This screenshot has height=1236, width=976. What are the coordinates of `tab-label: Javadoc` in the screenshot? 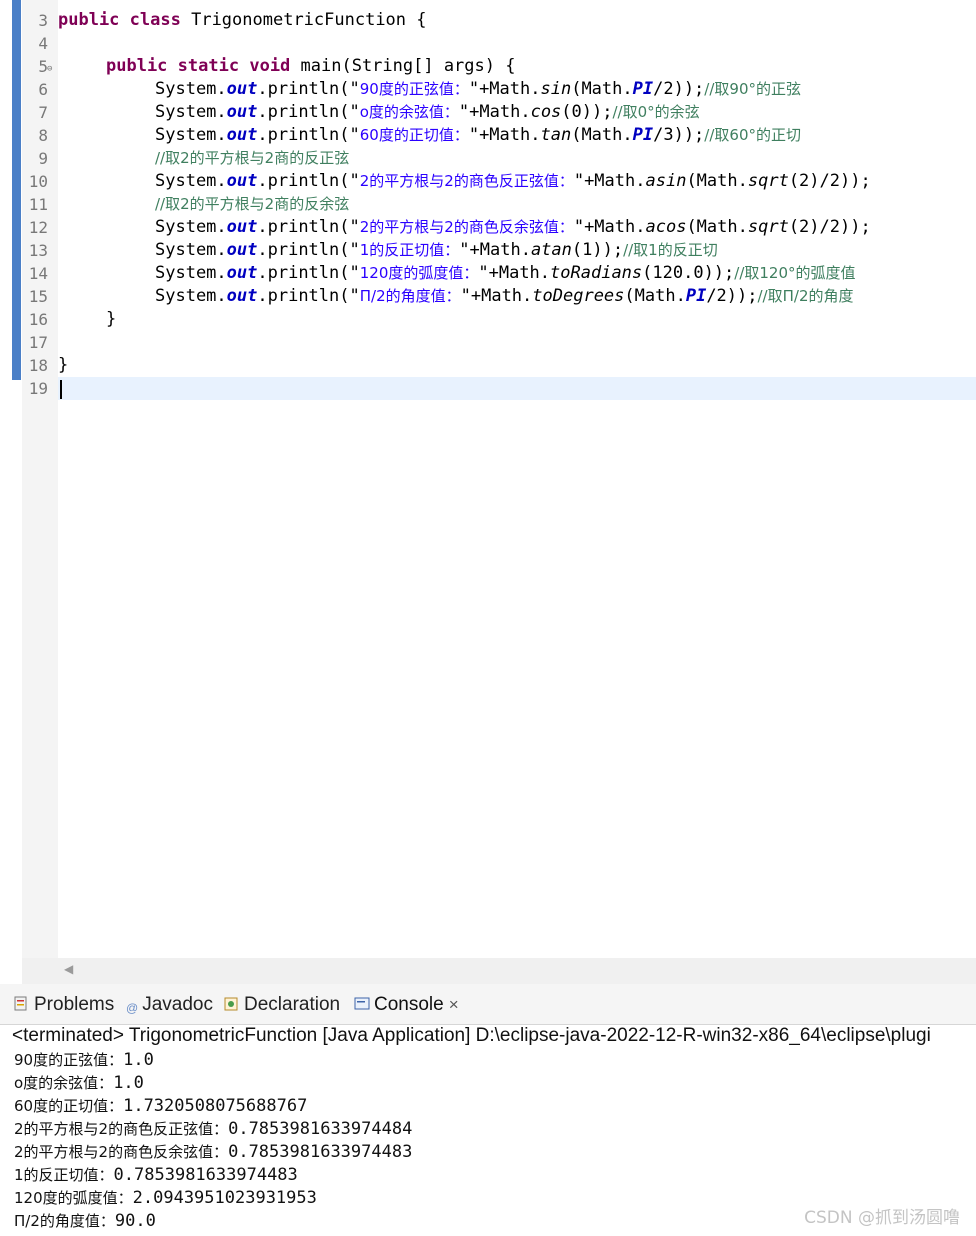 It's located at (177, 1004).